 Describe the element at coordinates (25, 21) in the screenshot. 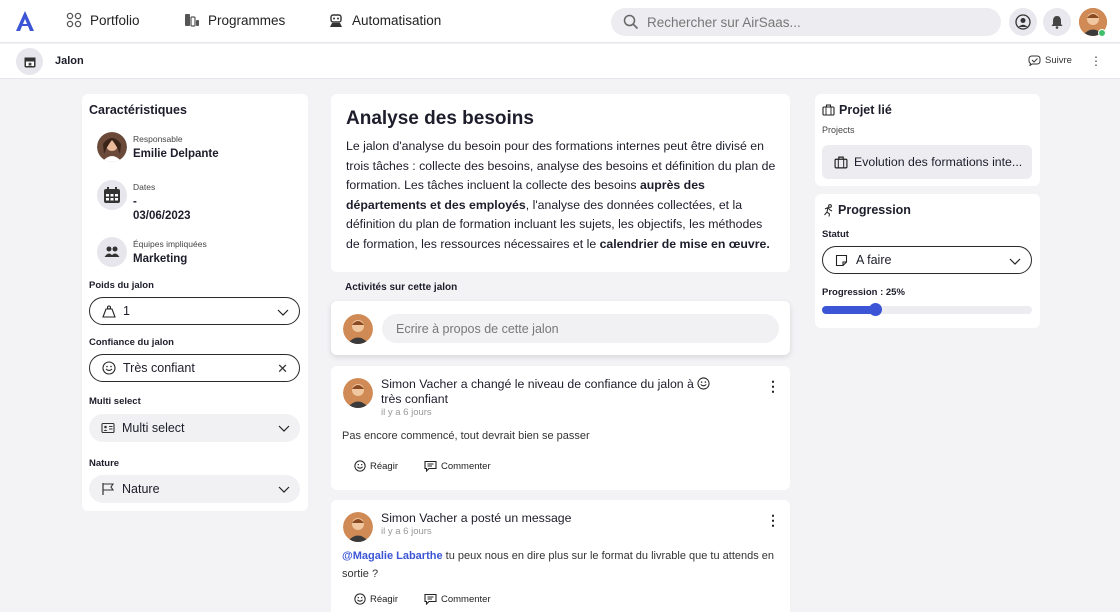

I see `airsaas-logo-icon` at that location.